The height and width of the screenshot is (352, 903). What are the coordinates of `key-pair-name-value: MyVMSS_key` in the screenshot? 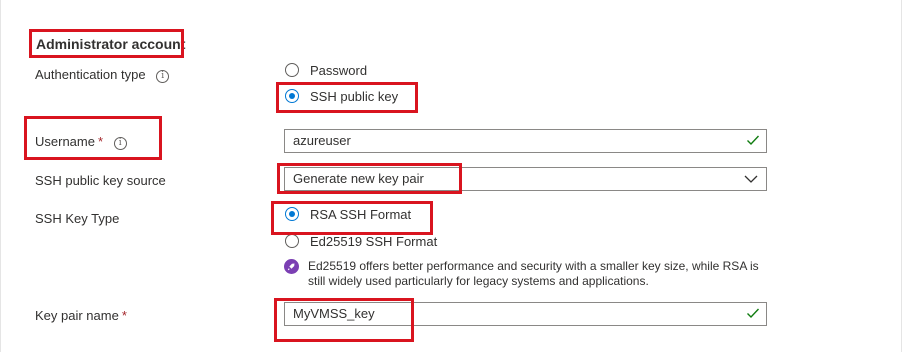 It's located at (334, 313).